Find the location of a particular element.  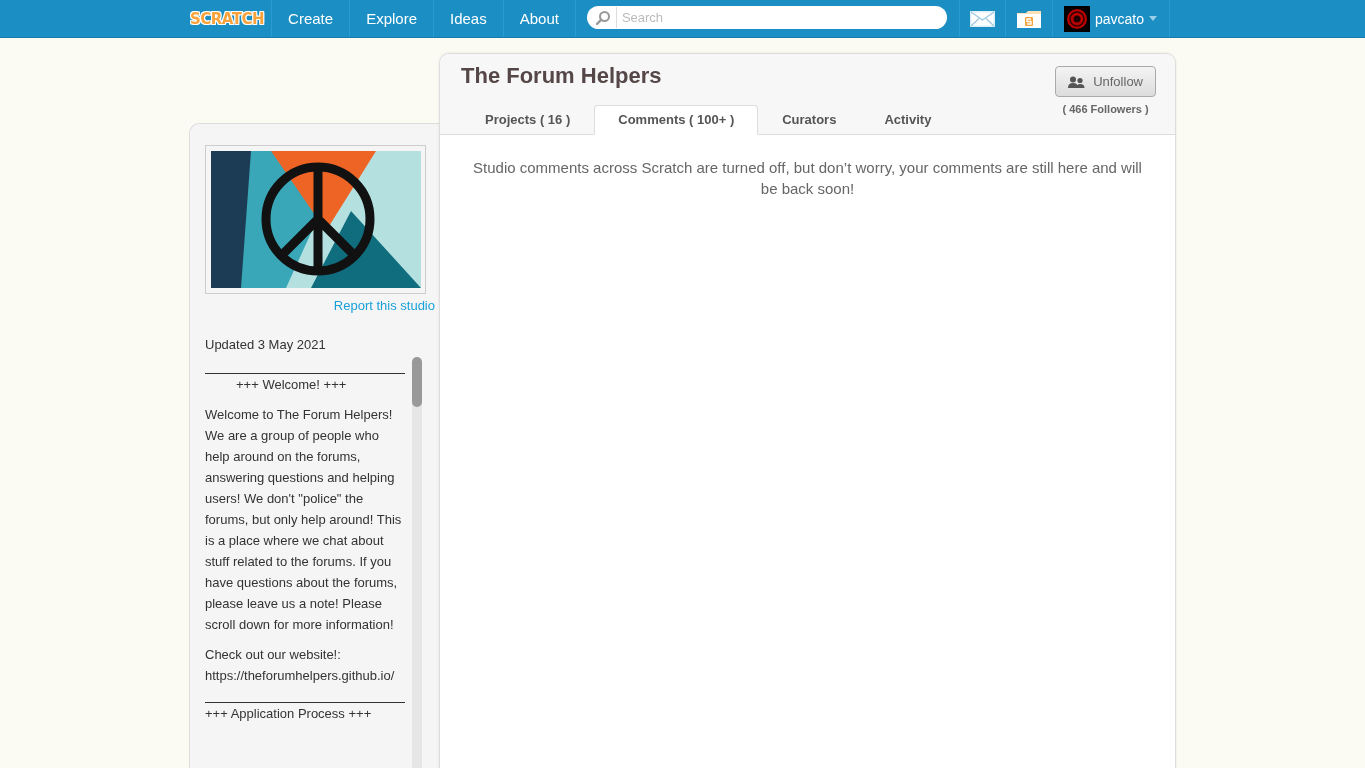

search-field: Search is located at coordinates (766, 17).